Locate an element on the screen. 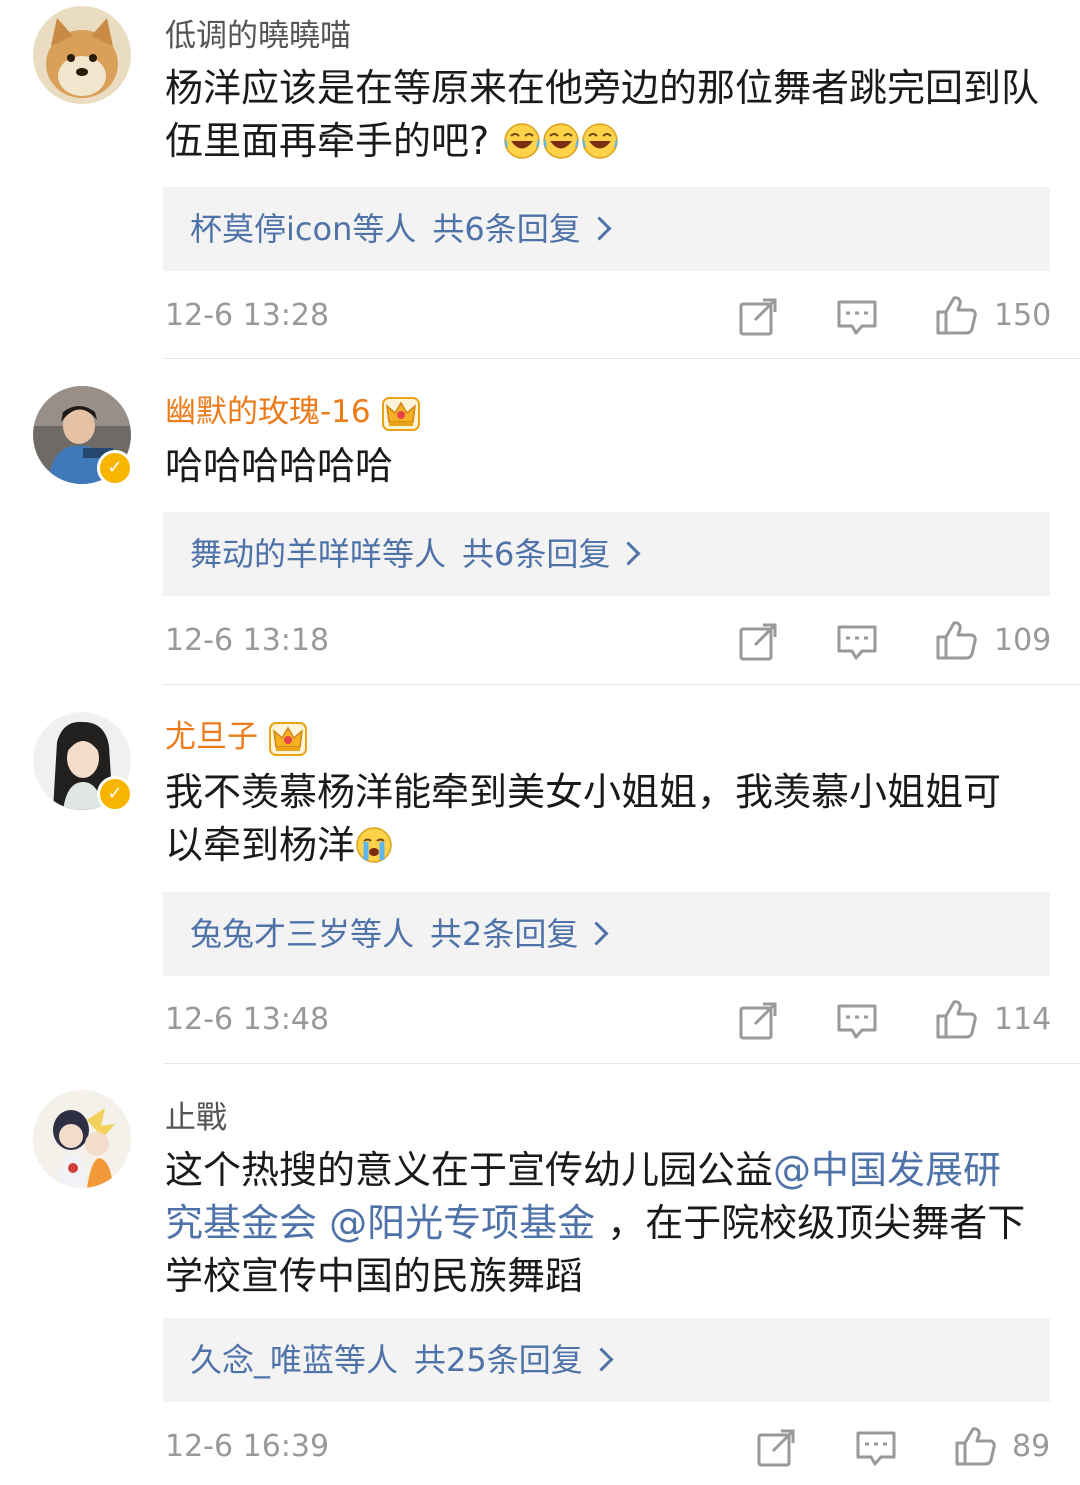 The width and height of the screenshot is (1080, 1485). reply-summary-button: 杯莫停icon等人 共6条回复 is located at coordinates (606, 229).